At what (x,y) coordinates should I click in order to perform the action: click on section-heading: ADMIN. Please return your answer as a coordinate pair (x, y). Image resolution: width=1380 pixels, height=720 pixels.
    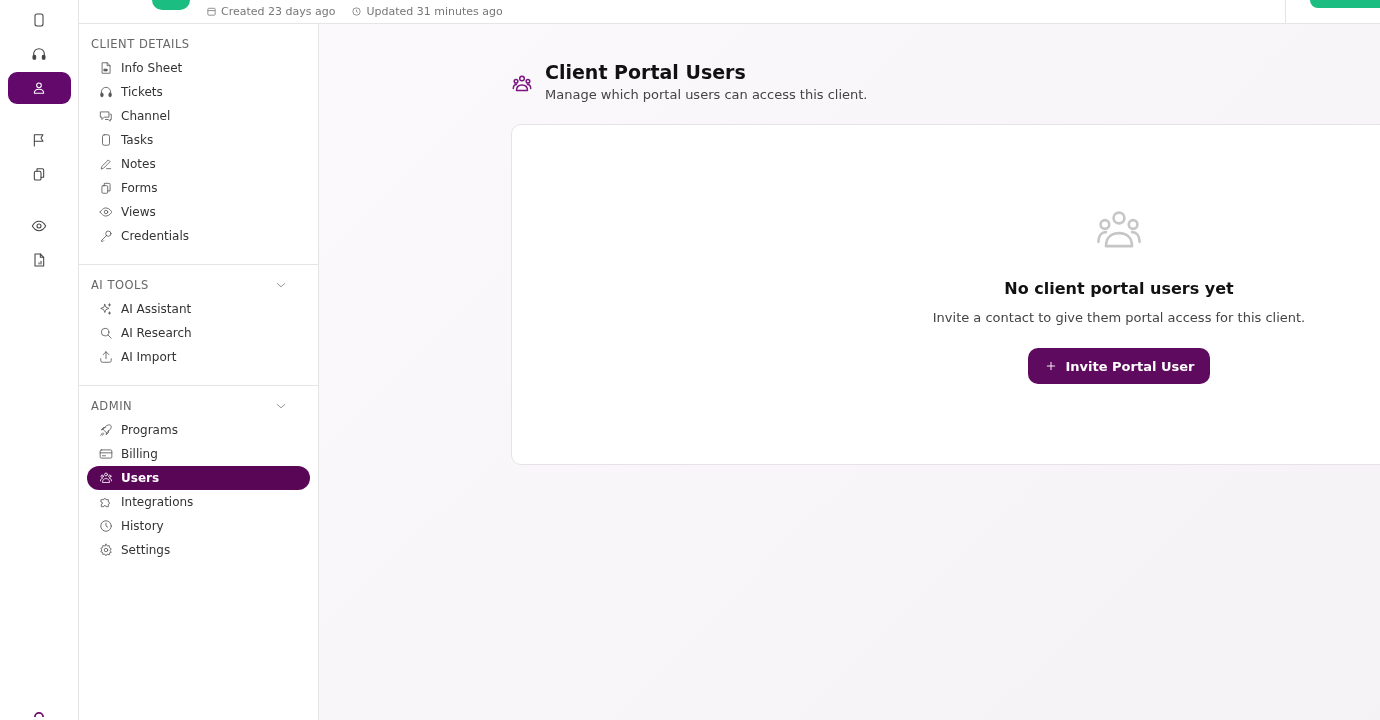
    Looking at the image, I should click on (112, 406).